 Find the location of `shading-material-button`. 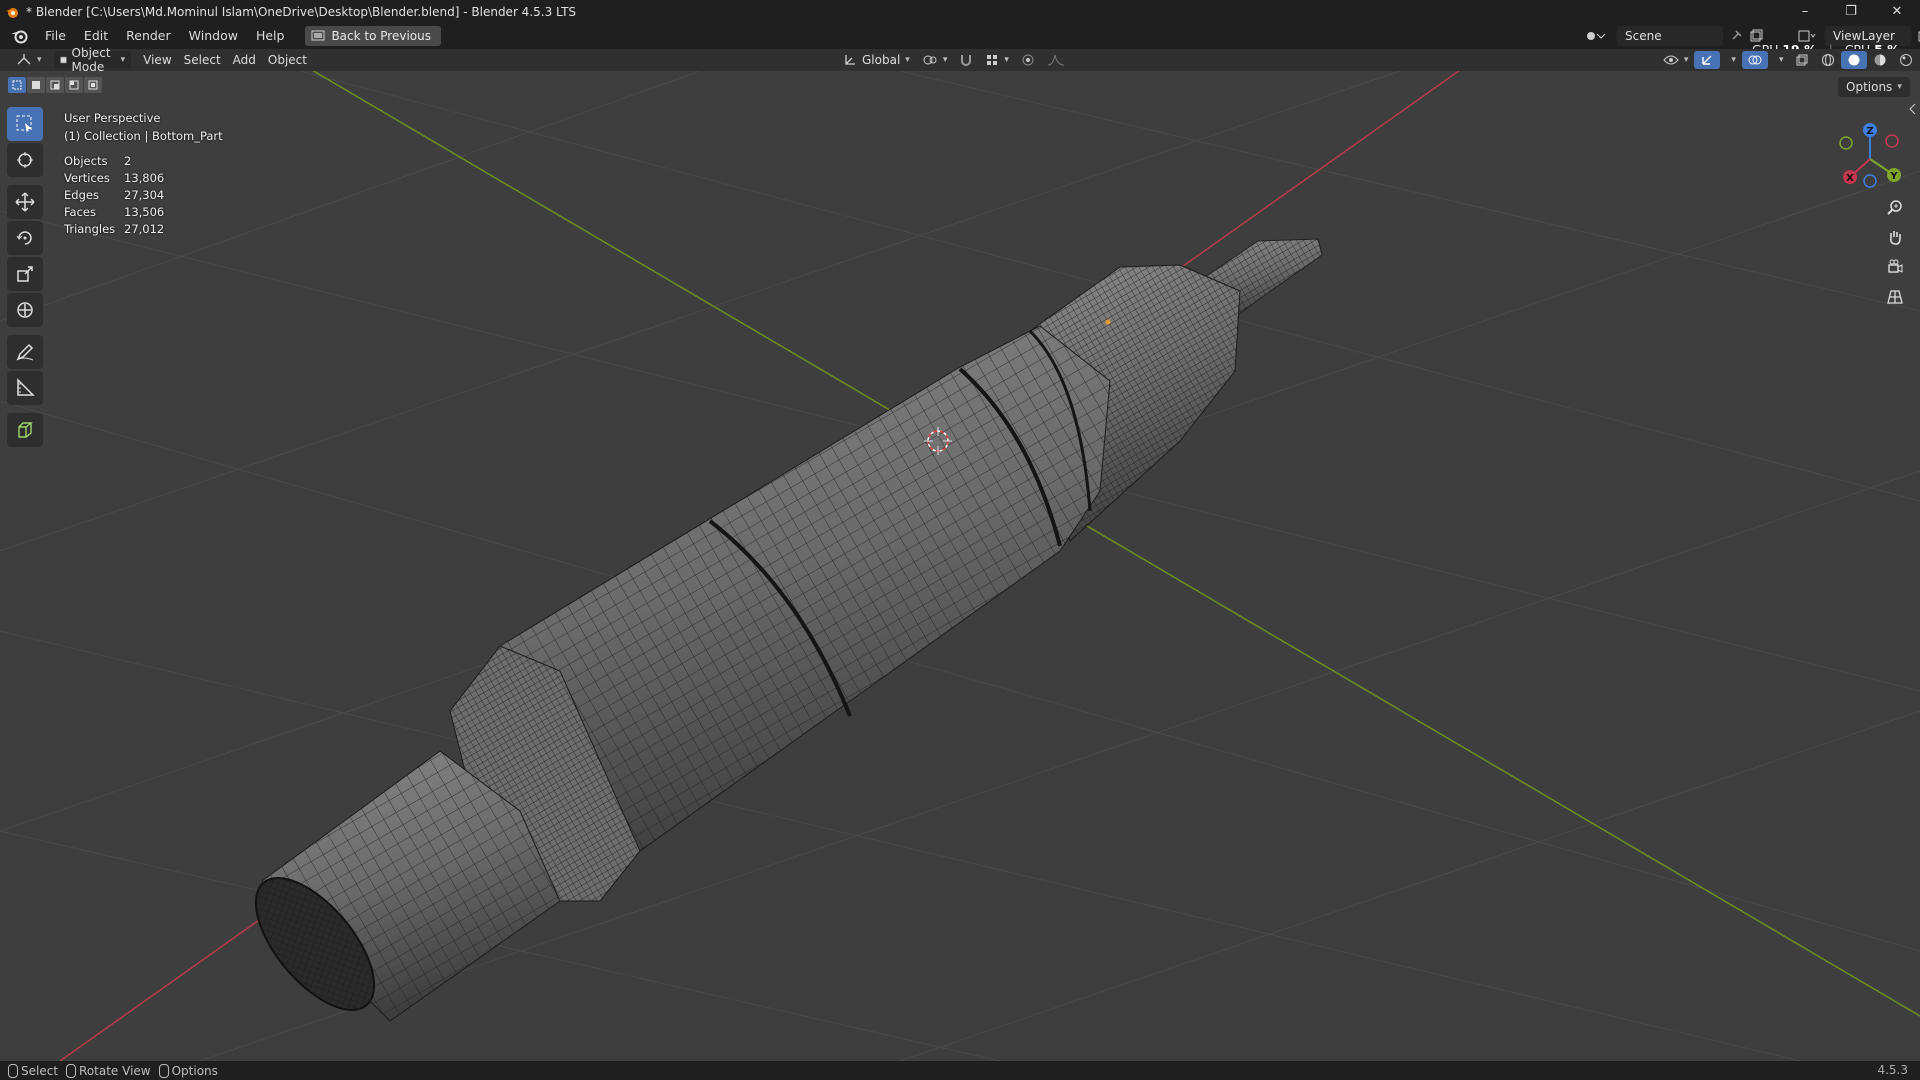

shading-material-button is located at coordinates (1880, 60).